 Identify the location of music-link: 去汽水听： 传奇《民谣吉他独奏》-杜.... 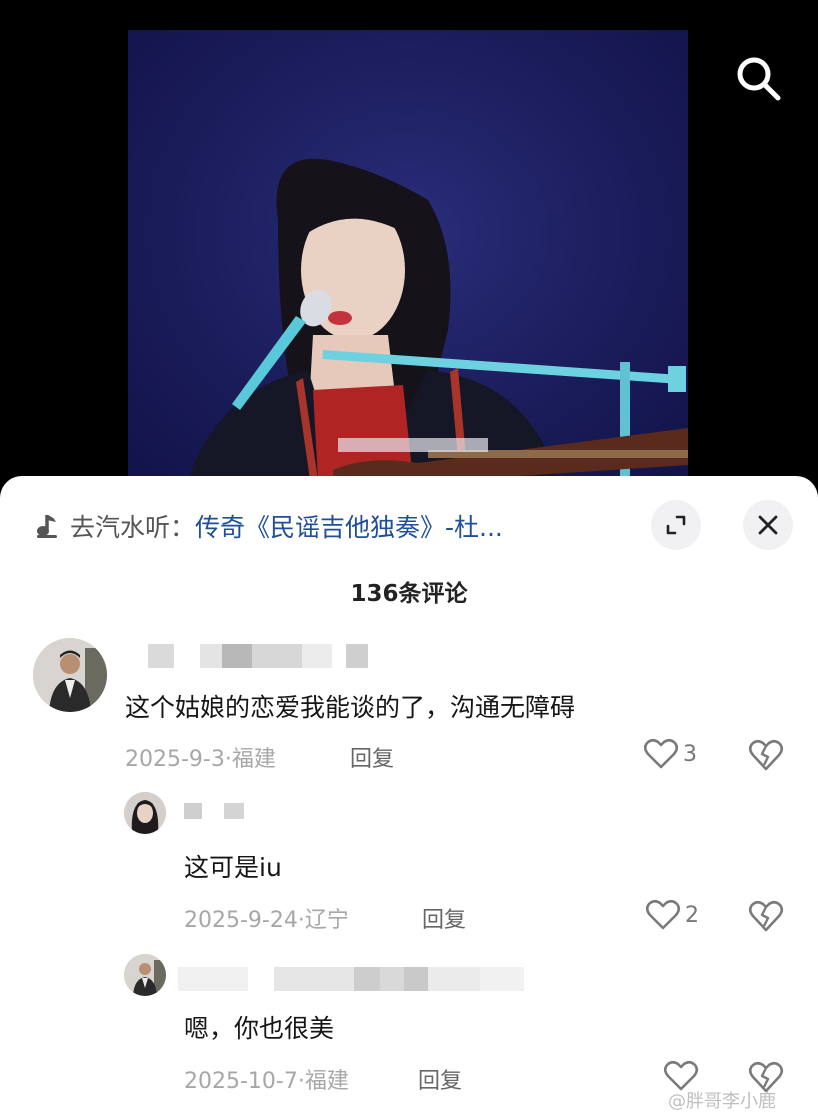
(268, 526).